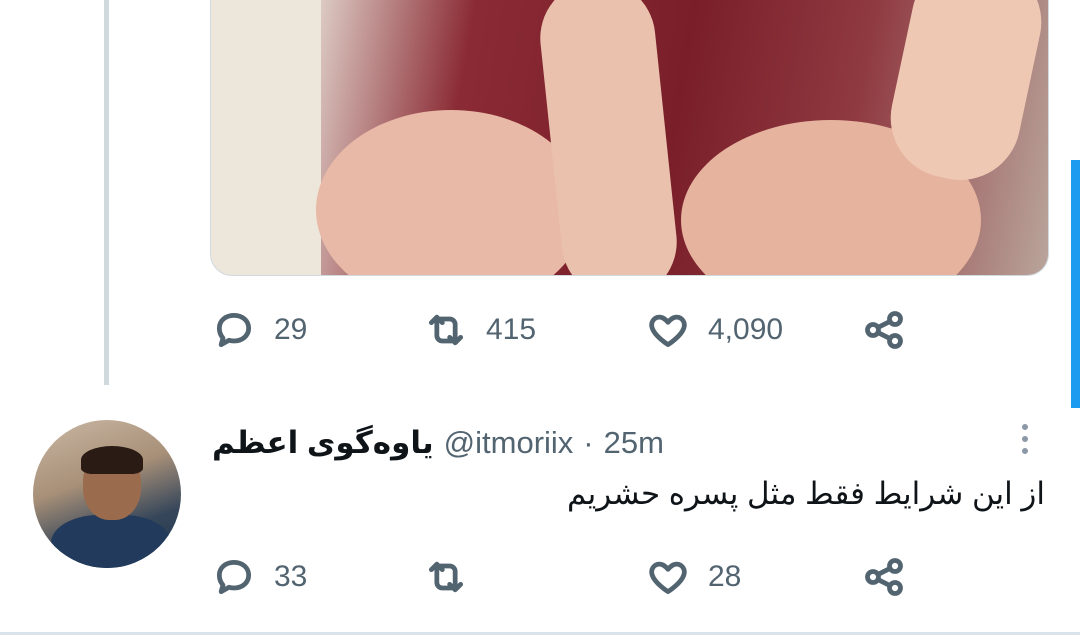 This screenshot has height=642, width=1080. What do you see at coordinates (746, 329) in the screenshot?
I see `like-count: 4,090` at bounding box center [746, 329].